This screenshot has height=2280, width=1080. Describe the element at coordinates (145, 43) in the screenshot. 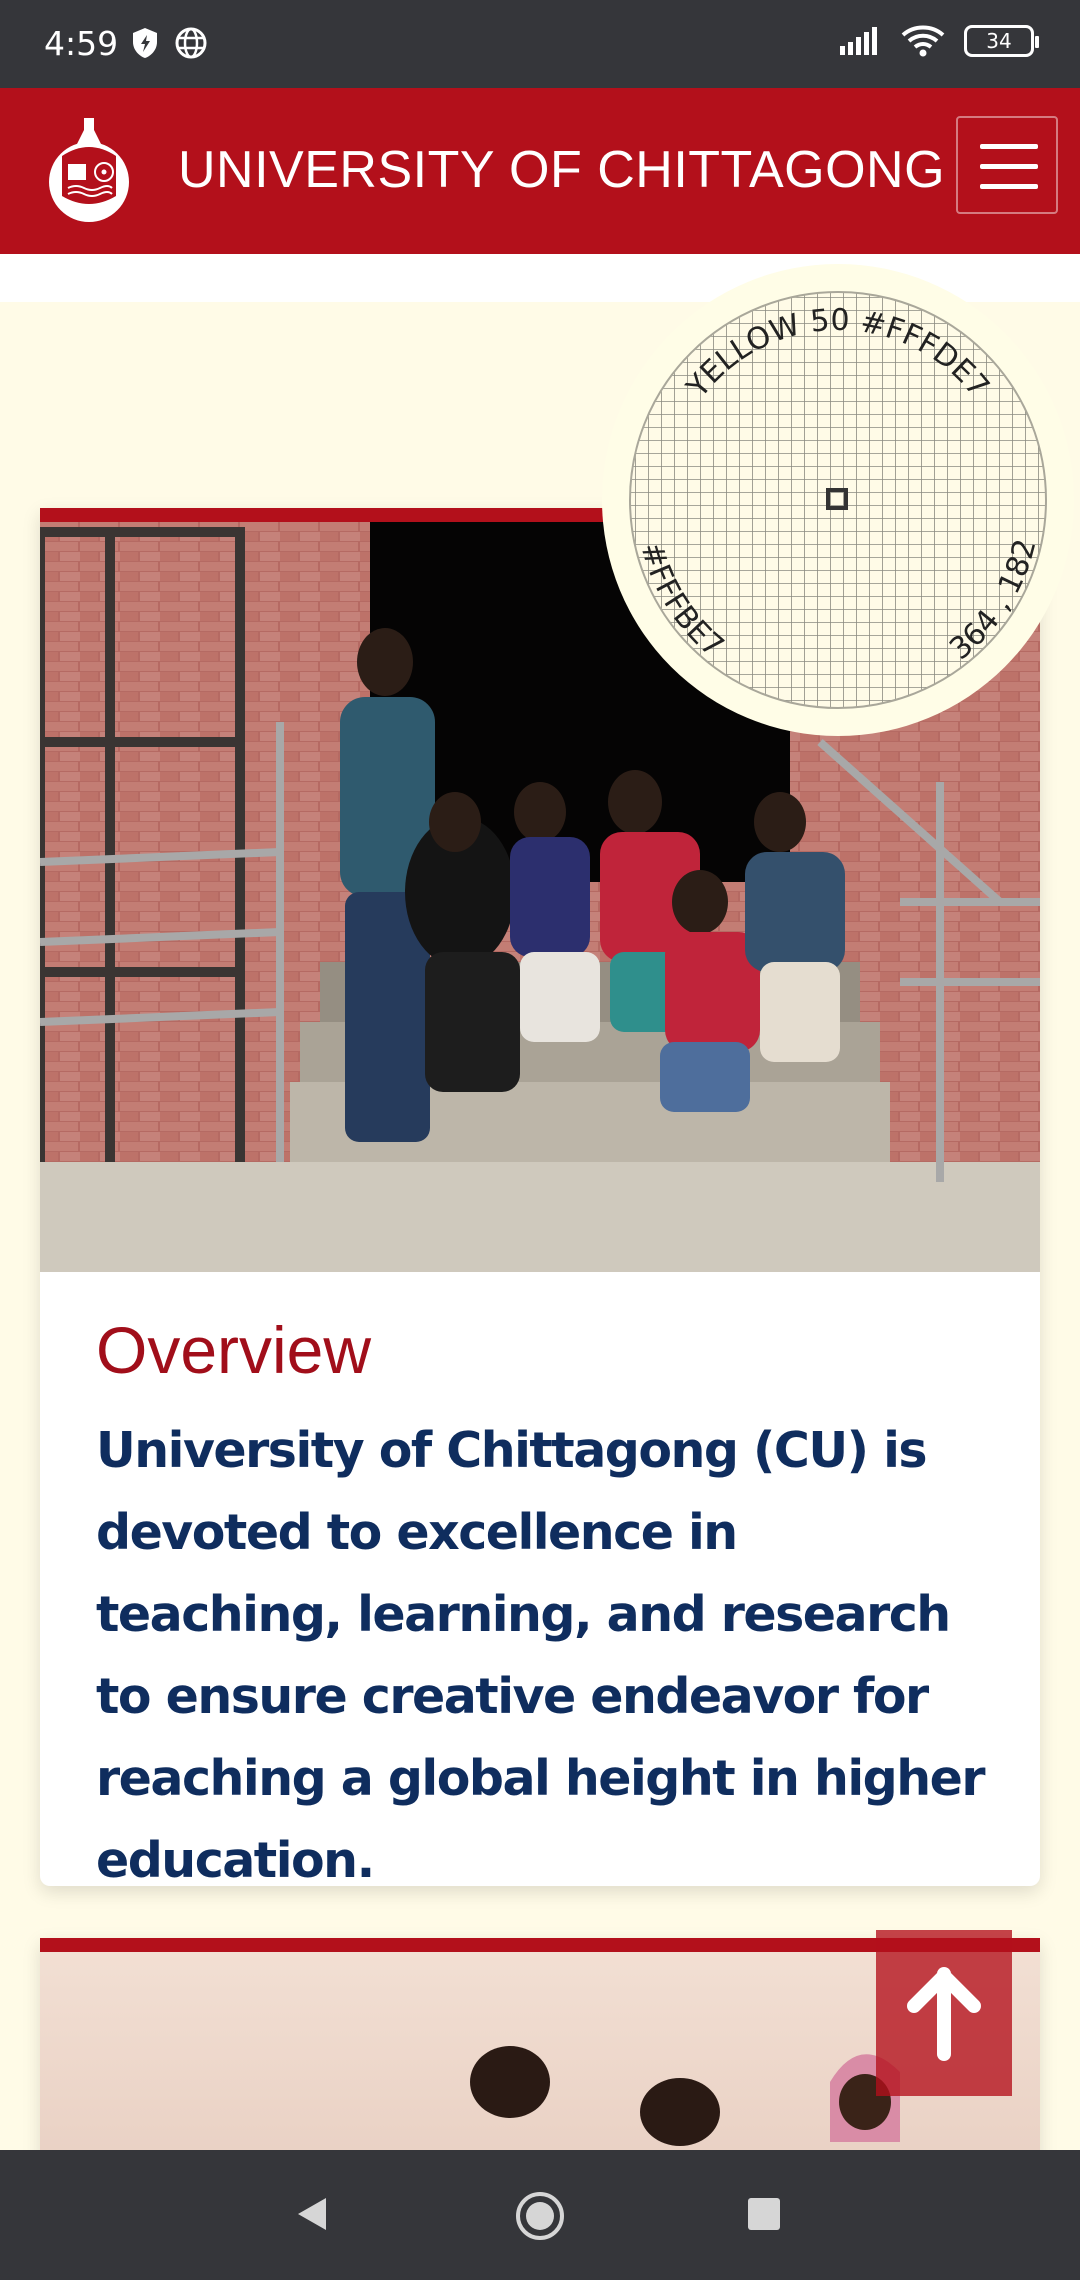

I see `shield-icon` at that location.